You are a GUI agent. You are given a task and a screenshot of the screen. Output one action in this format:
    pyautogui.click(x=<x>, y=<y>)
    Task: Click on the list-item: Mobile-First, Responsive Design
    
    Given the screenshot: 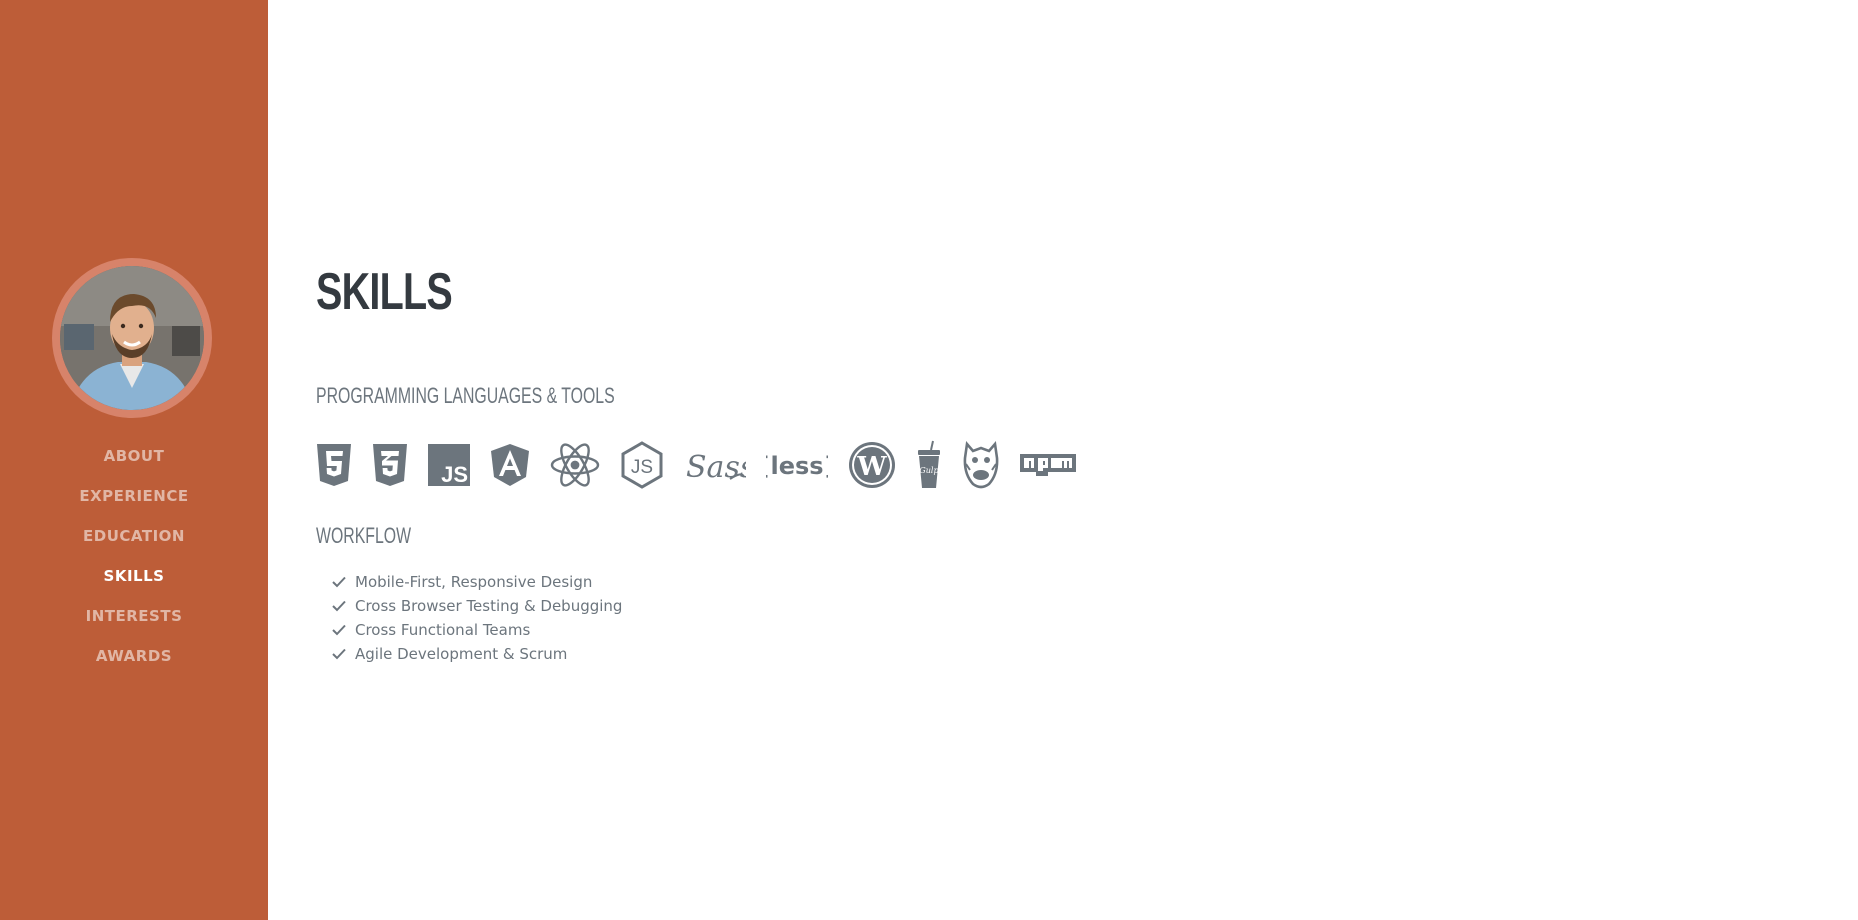 What is the action you would take?
    pyautogui.click(x=477, y=582)
    